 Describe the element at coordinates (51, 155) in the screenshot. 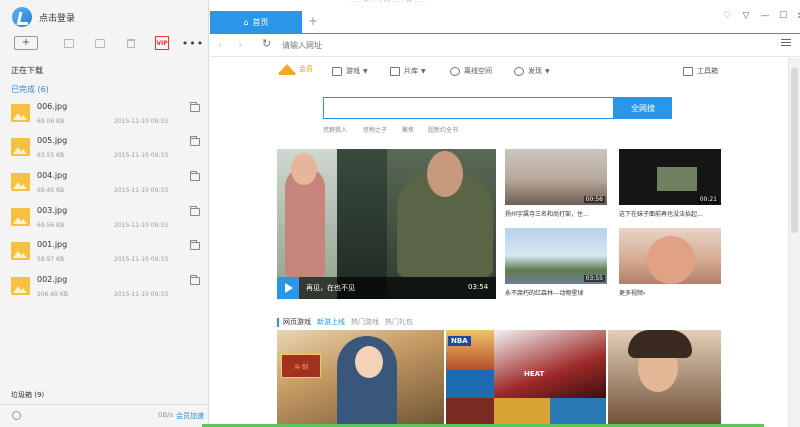

I see `file-size: 63.55 KB` at that location.